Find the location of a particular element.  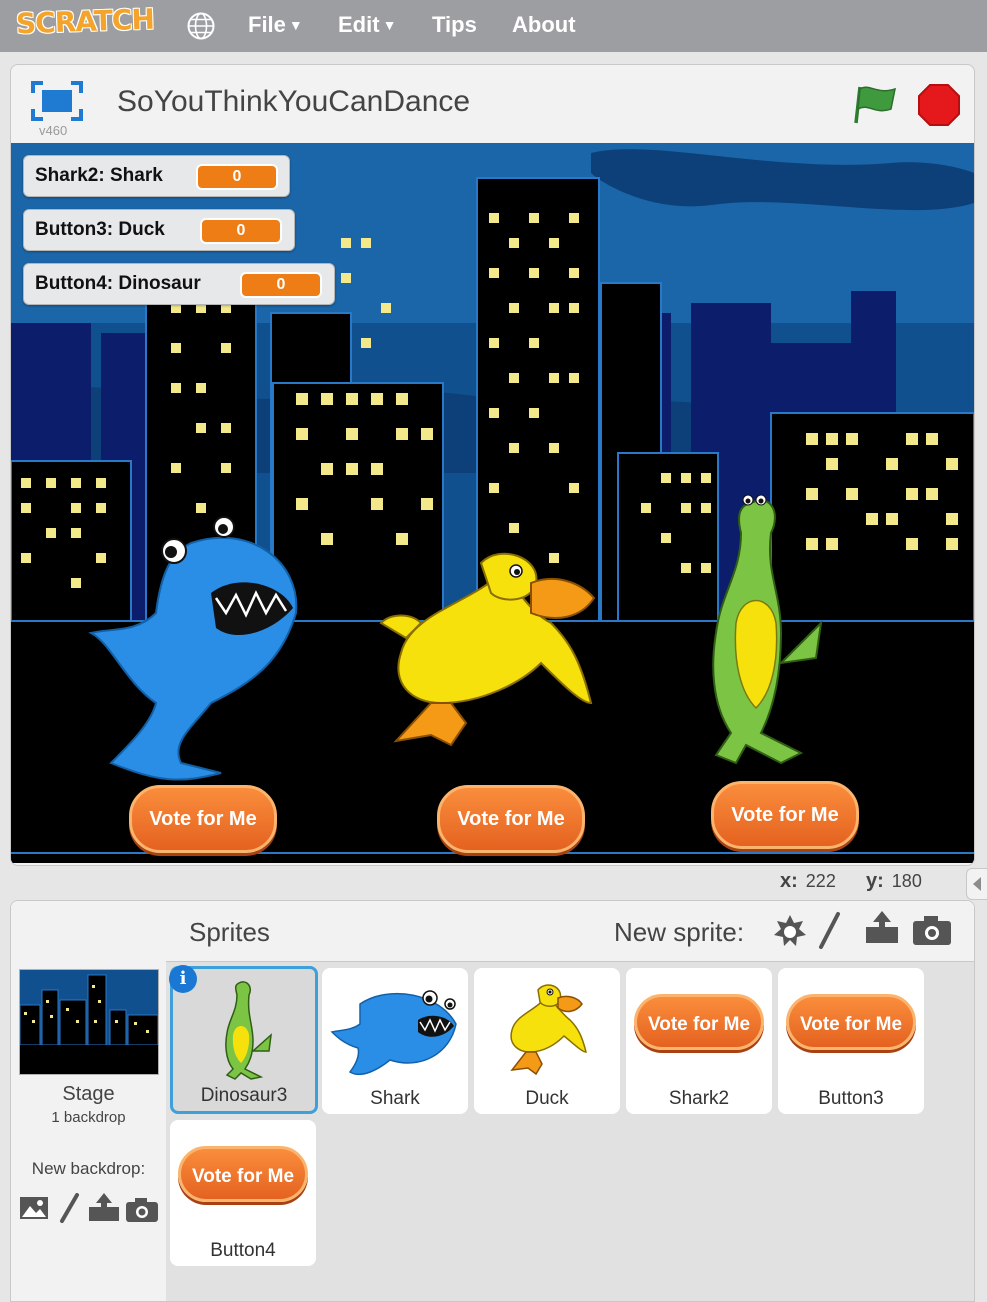

sprite-tile-shark: Shark is located at coordinates (395, 1041).